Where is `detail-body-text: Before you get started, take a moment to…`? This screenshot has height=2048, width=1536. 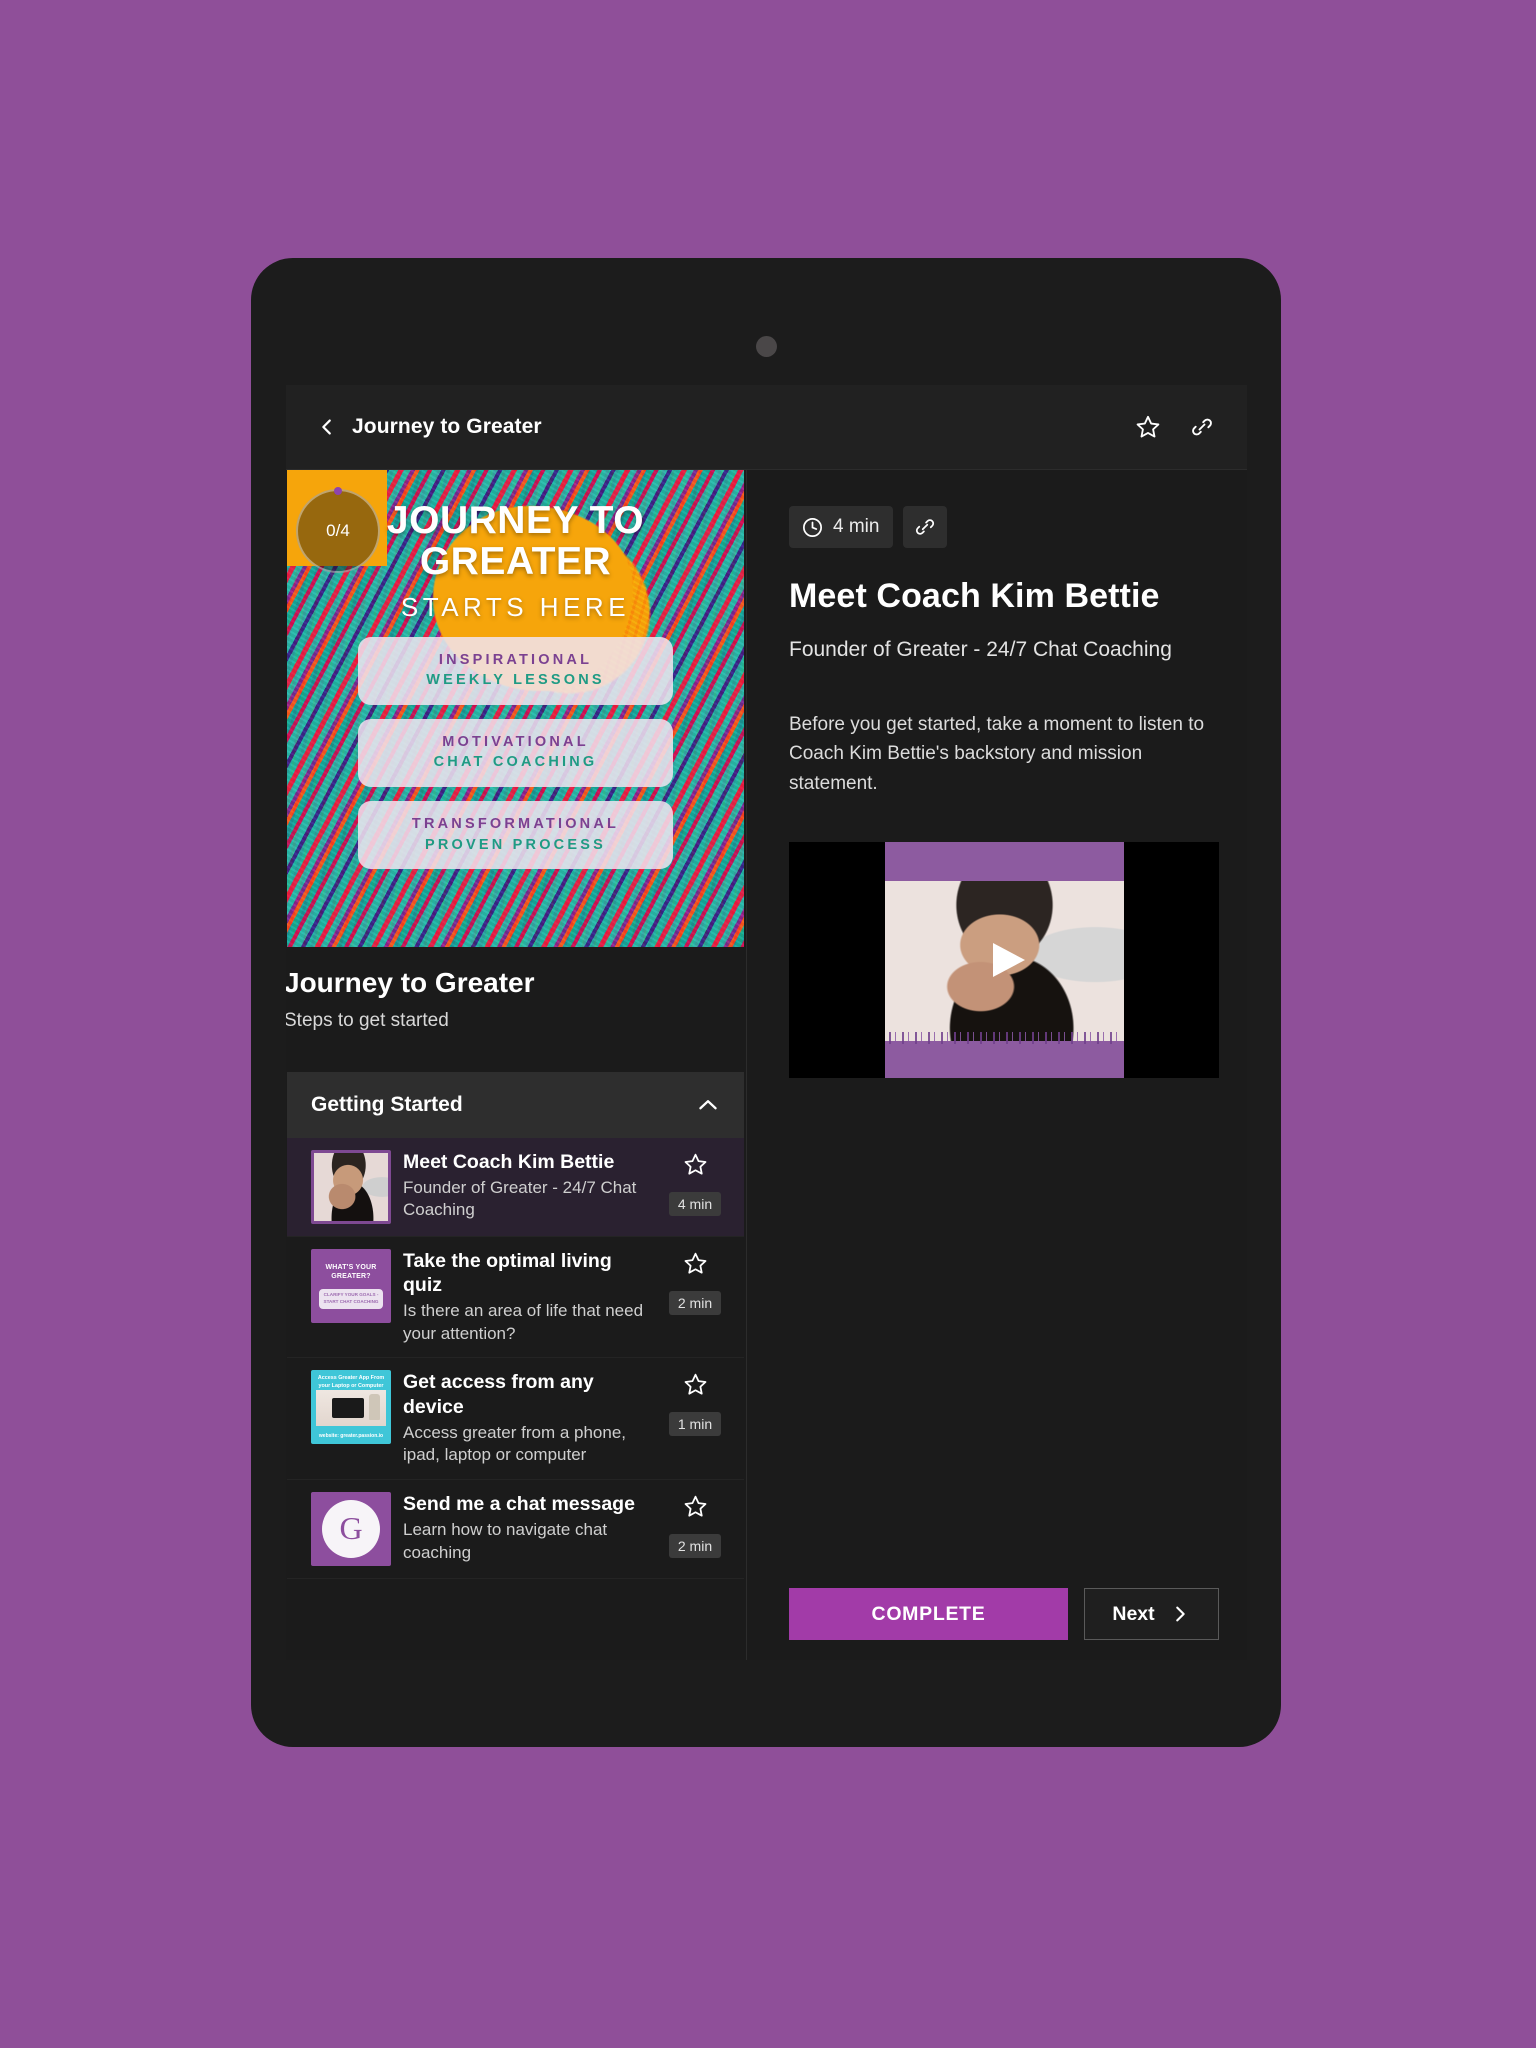
detail-body-text: Before you get started, take a moment to… is located at coordinates (997, 754).